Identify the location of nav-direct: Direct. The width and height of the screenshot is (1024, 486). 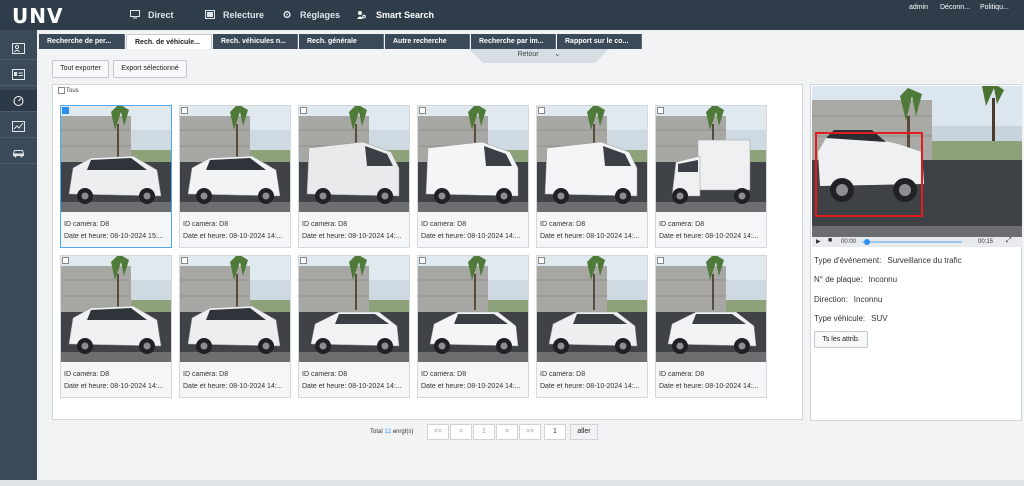
(152, 15).